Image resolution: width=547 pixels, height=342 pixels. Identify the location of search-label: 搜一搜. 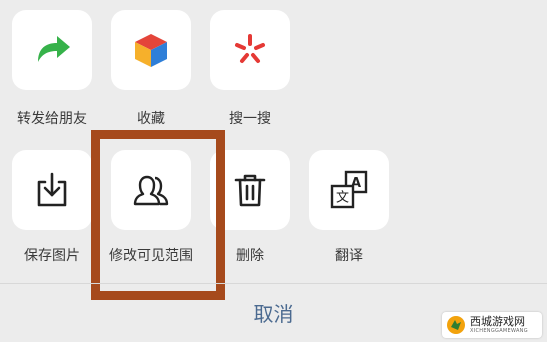
(250, 119).